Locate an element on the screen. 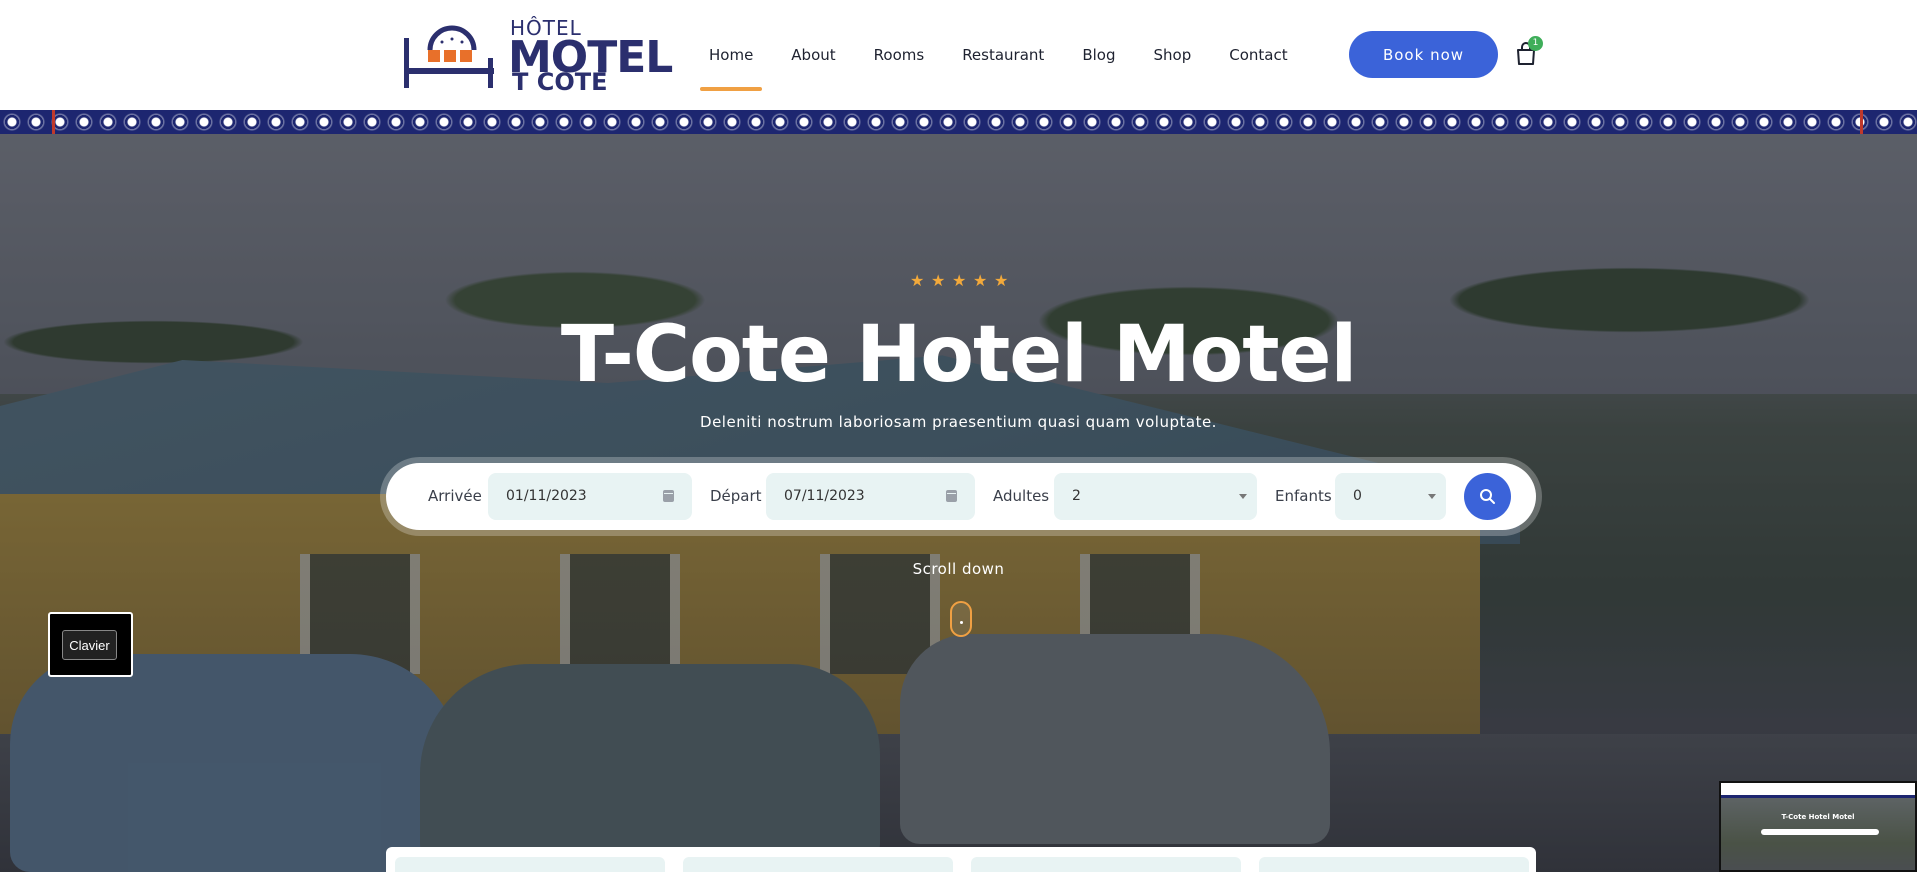  departure-date-input: 07/11/2023 is located at coordinates (870, 496).